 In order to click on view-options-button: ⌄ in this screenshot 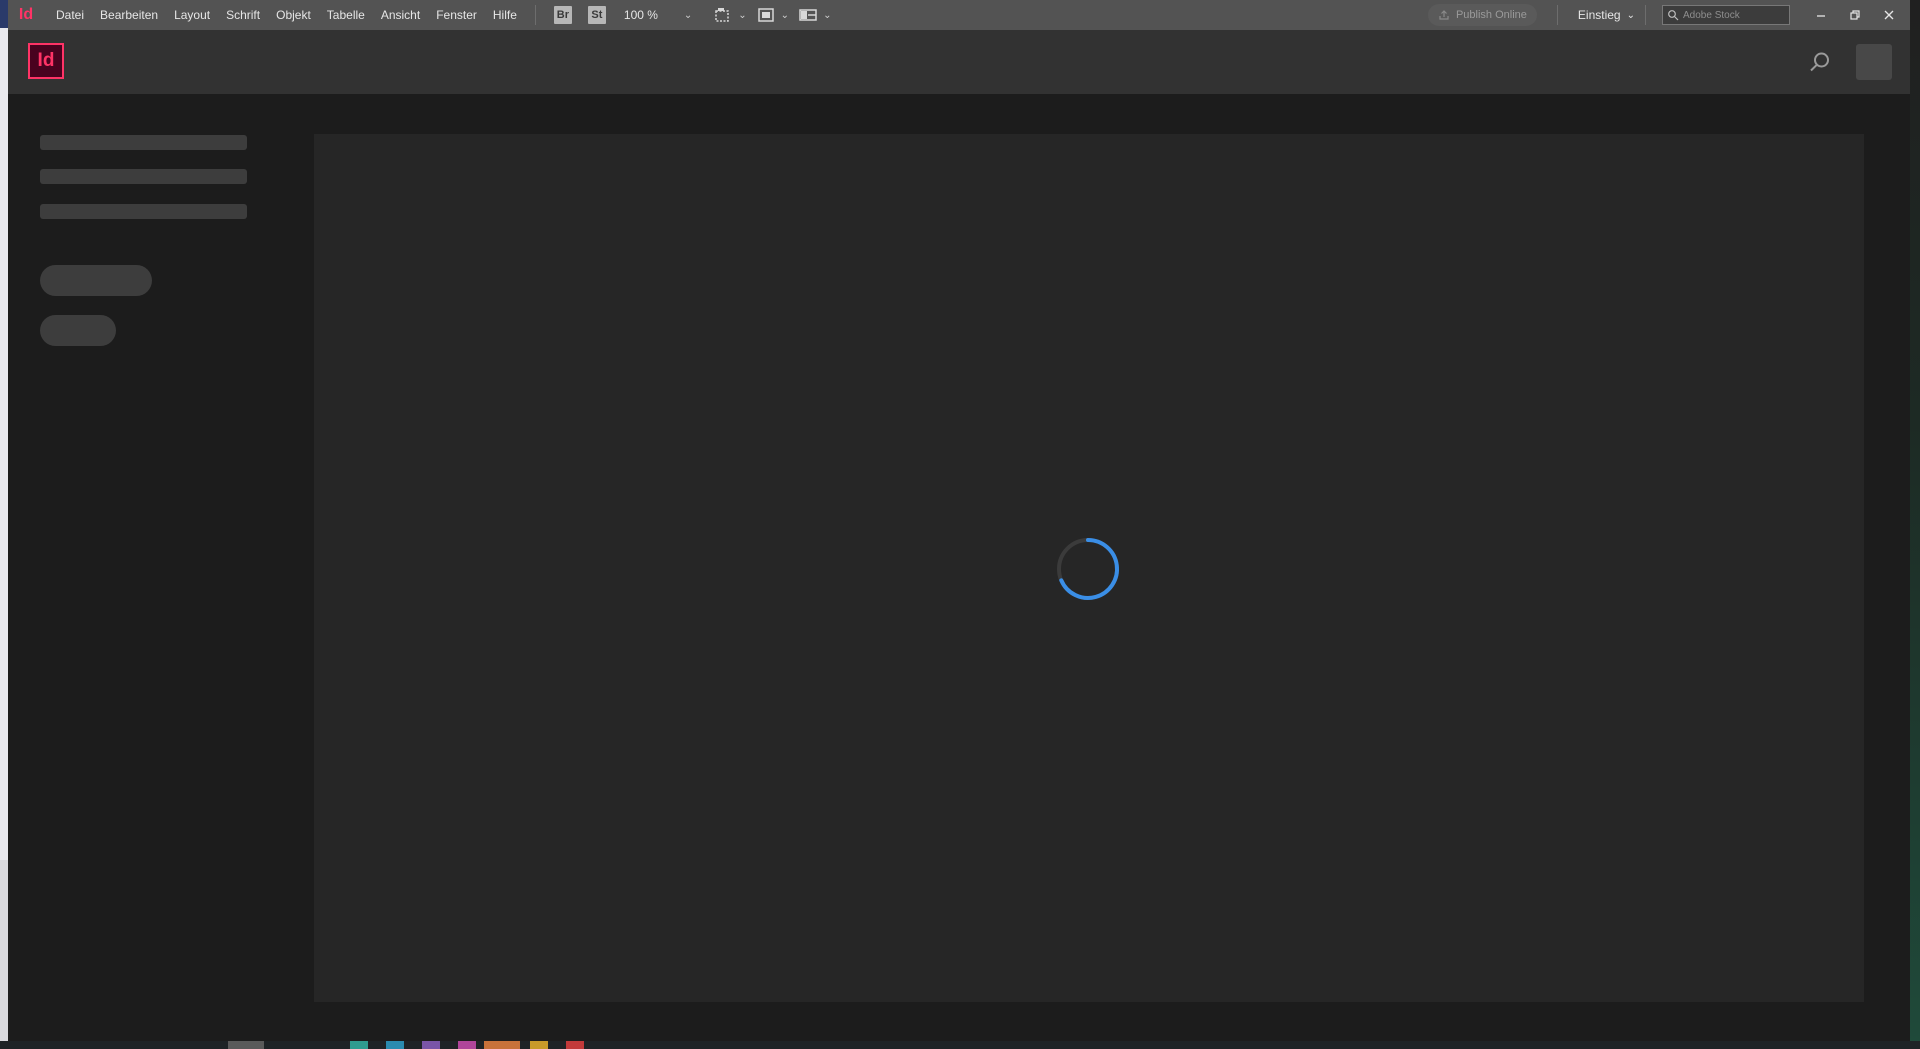, I will do `click(730, 15)`.